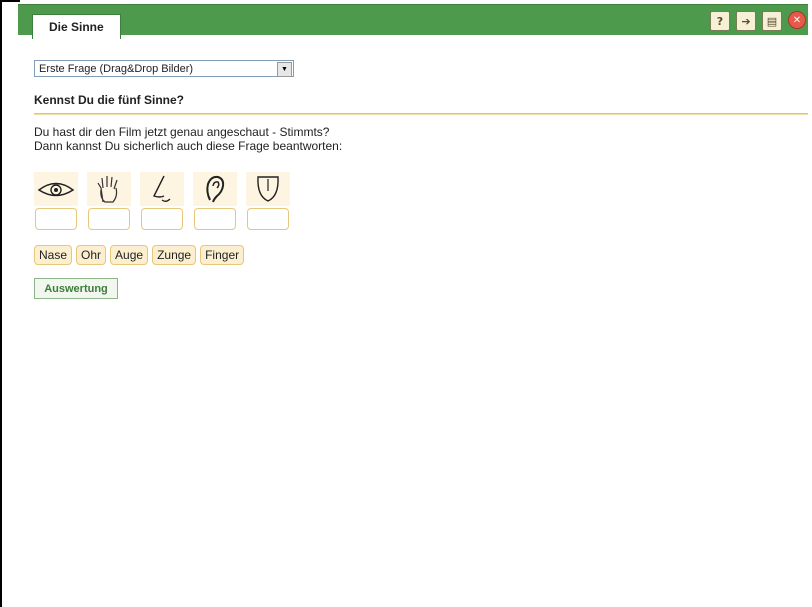 The image size is (812, 607). Describe the element at coordinates (10, 1) in the screenshot. I see `window-top-border` at that location.